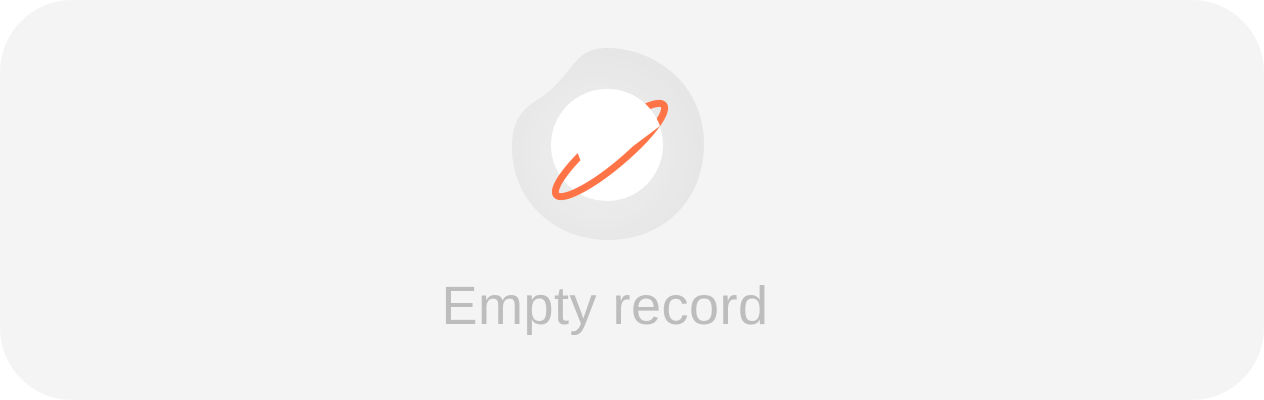 The width and height of the screenshot is (1264, 400). I want to click on empty-illustration, so click(608, 145).